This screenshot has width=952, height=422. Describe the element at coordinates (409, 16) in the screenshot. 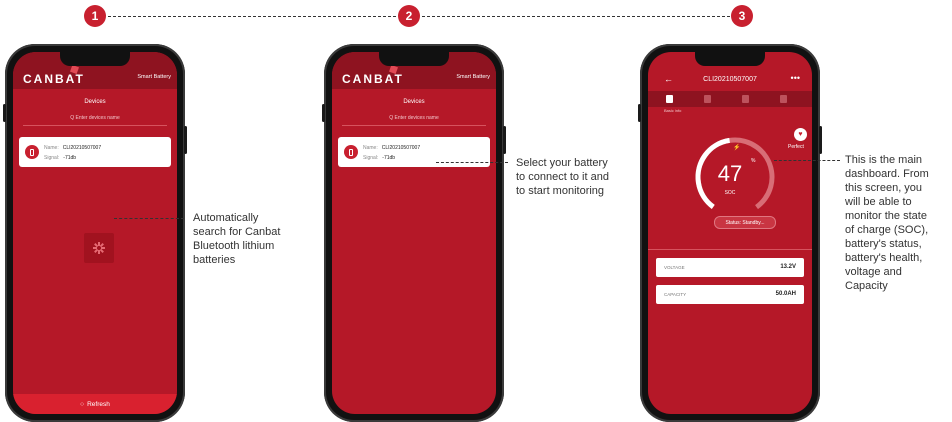

I see `step-2-badge: 2` at that location.